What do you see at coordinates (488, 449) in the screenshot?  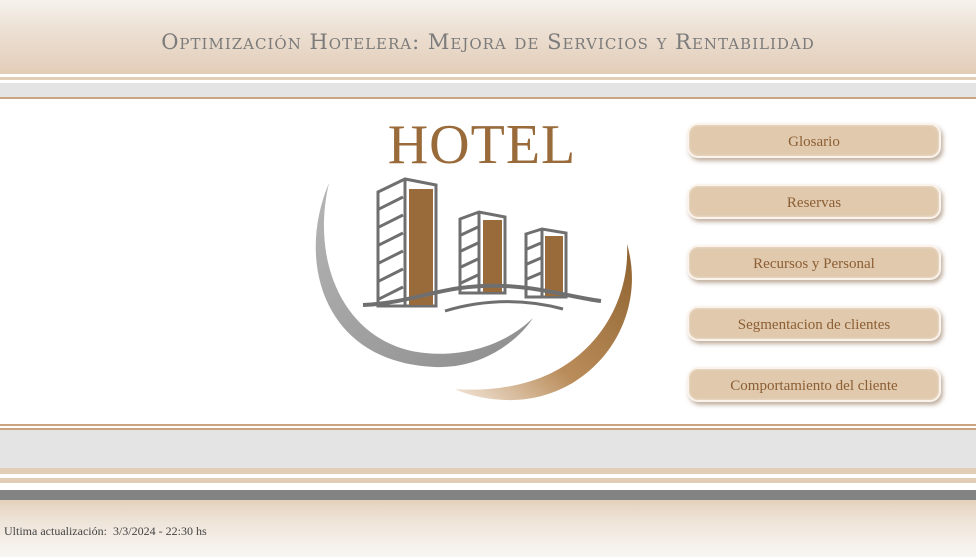 I see `footer-gray-band` at bounding box center [488, 449].